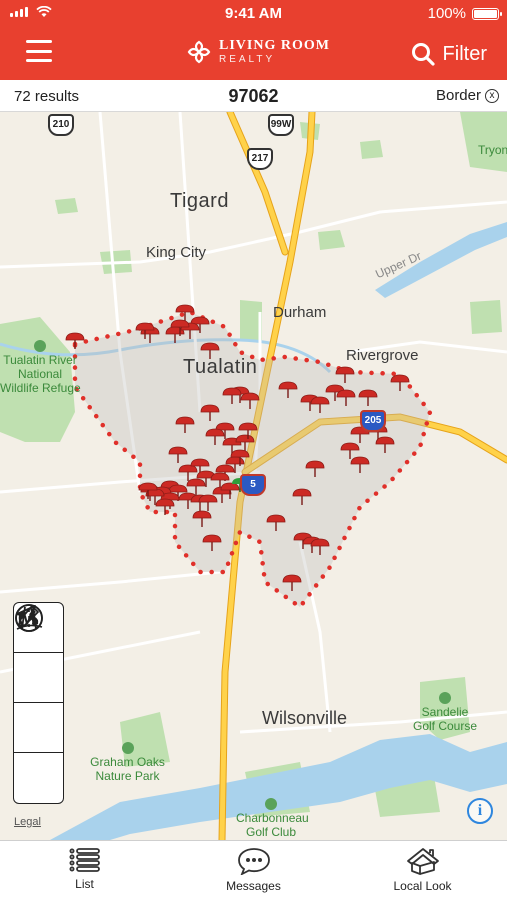 This screenshot has height=900, width=507. I want to click on city-label-tigard: Tigard, so click(199, 201).